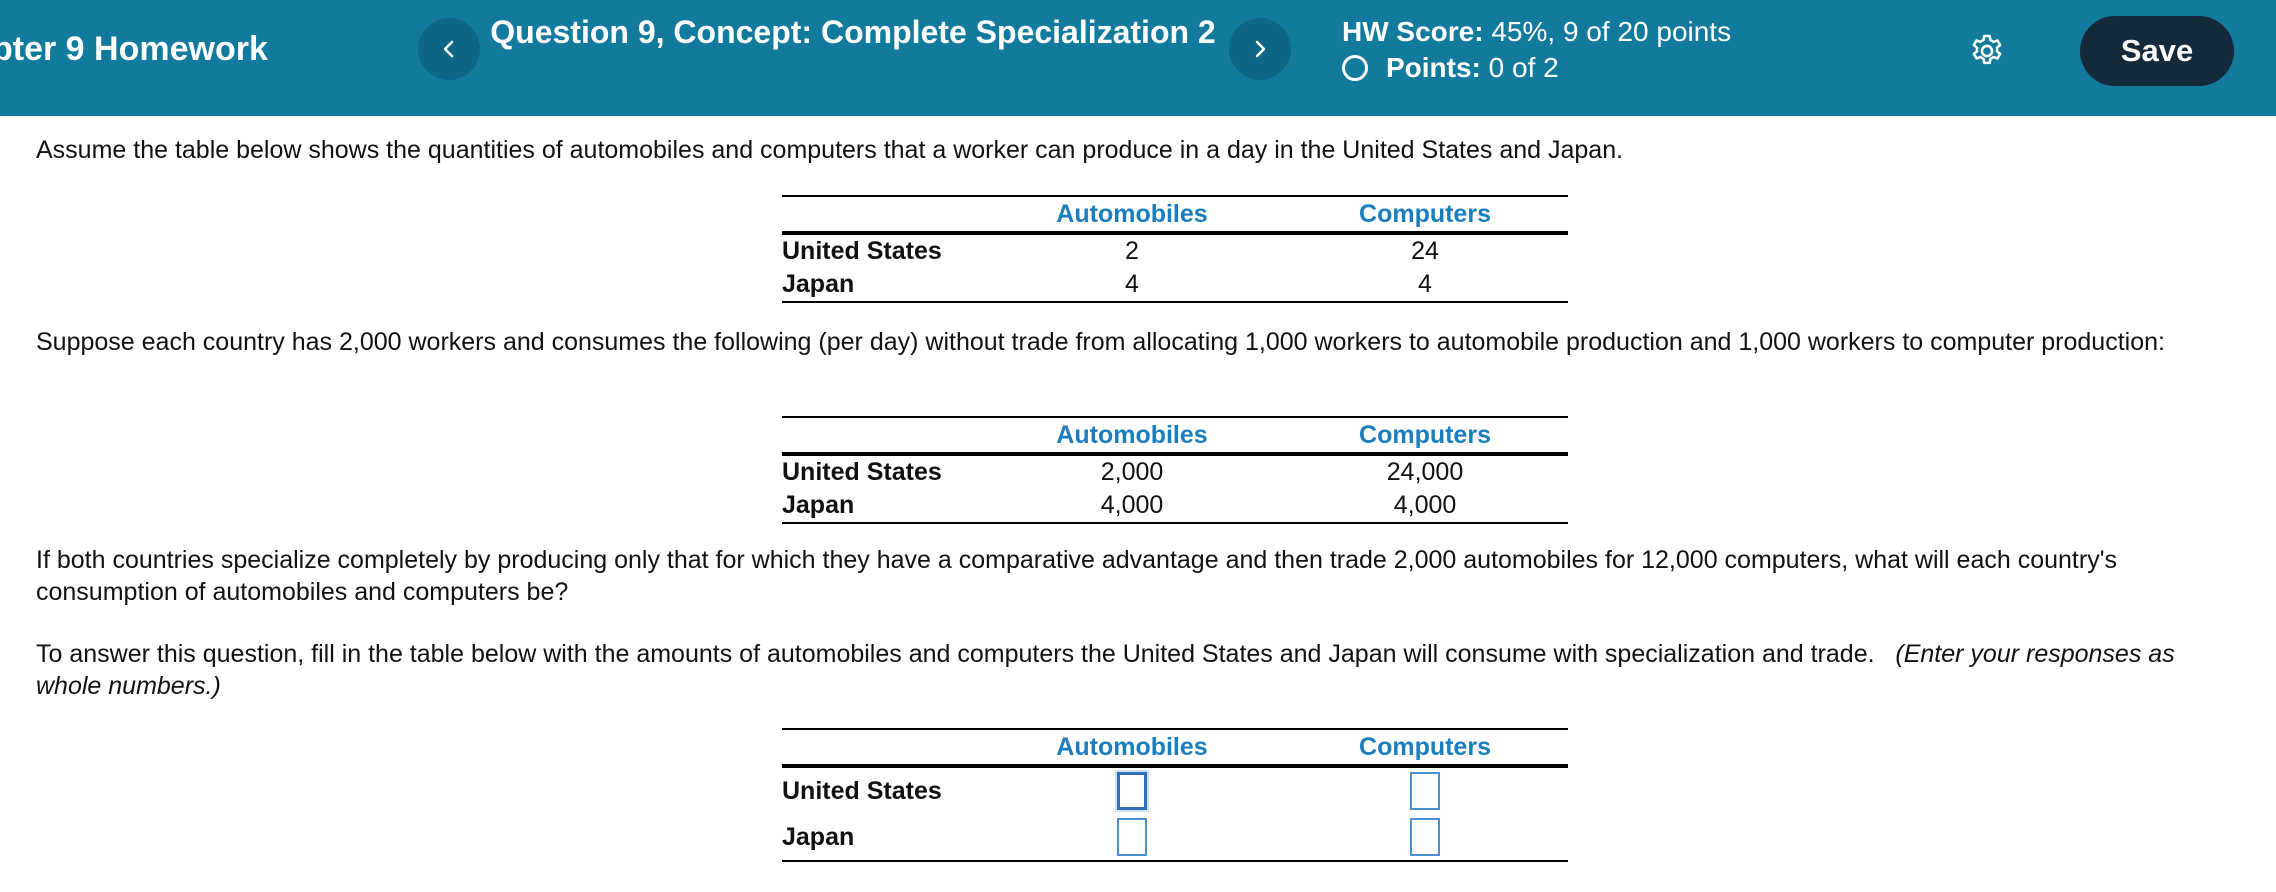 The height and width of the screenshot is (892, 2276). Describe the element at coordinates (1132, 472) in the screenshot. I see `table-cell: 2,000` at that location.